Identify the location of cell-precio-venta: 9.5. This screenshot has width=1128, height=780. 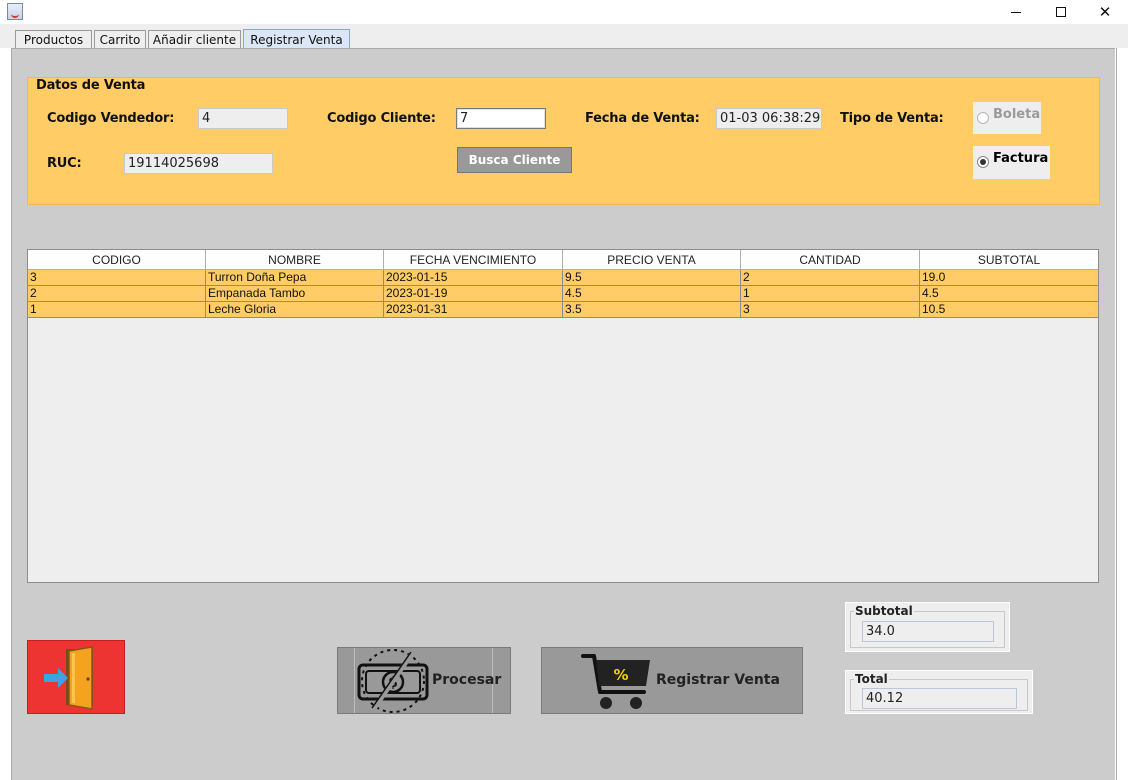
(652, 278).